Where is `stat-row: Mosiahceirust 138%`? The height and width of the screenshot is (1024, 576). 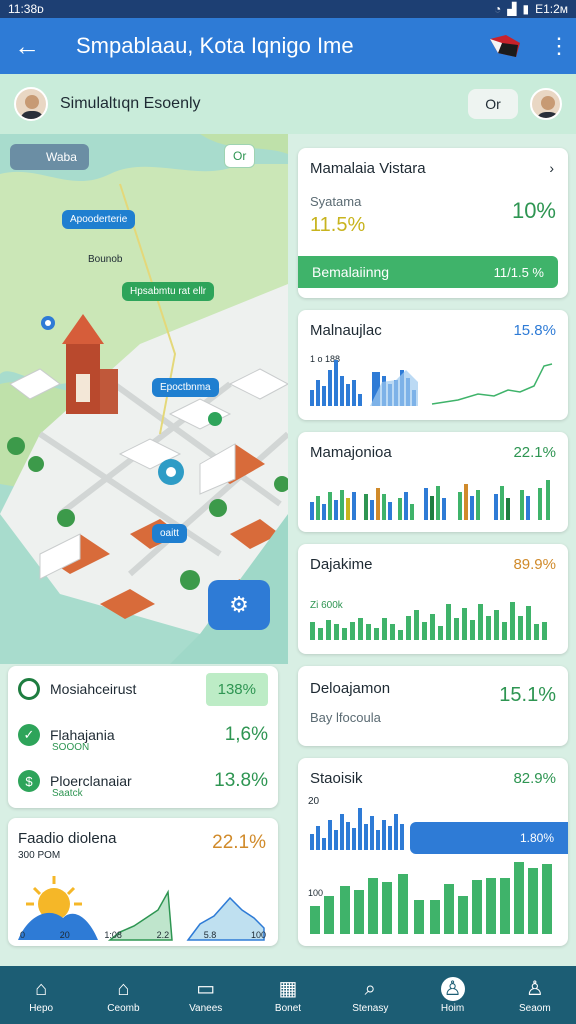
stat-row: Mosiahceirust 138% is located at coordinates (143, 689).